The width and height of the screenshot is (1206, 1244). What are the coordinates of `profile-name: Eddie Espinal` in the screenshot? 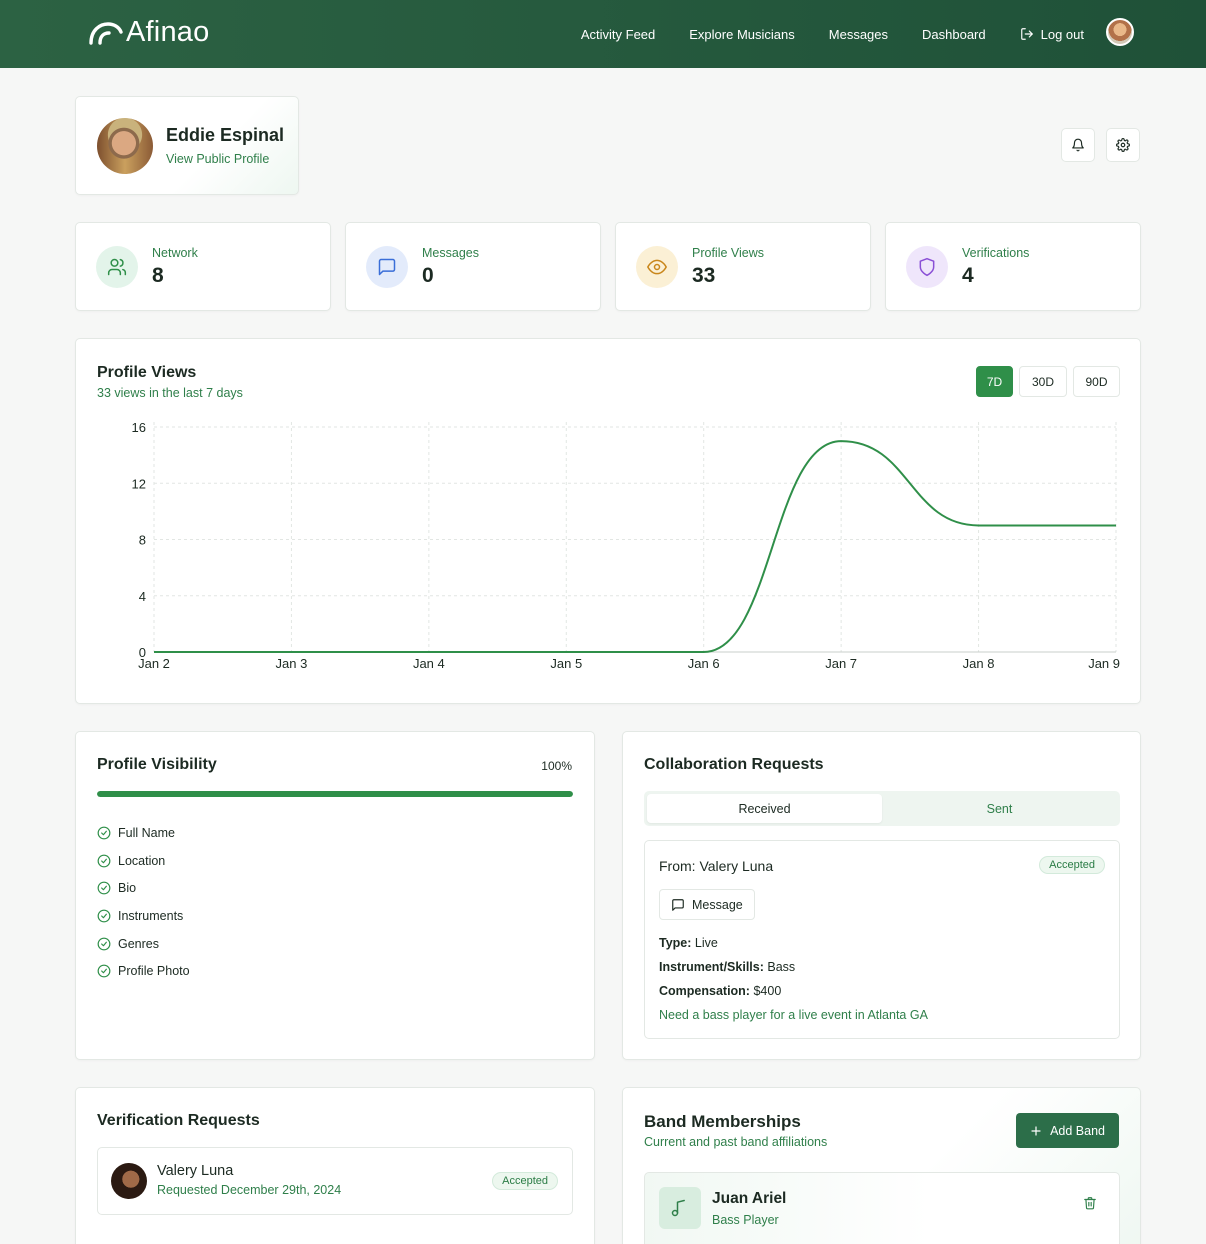 It's located at (225, 135).